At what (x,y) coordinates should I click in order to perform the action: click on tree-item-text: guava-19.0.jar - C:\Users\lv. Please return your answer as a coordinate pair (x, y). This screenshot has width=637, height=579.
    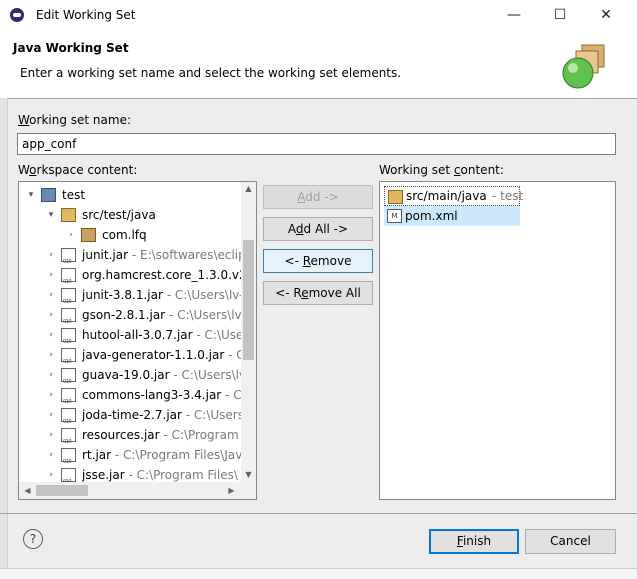
    Looking at the image, I should click on (161, 375).